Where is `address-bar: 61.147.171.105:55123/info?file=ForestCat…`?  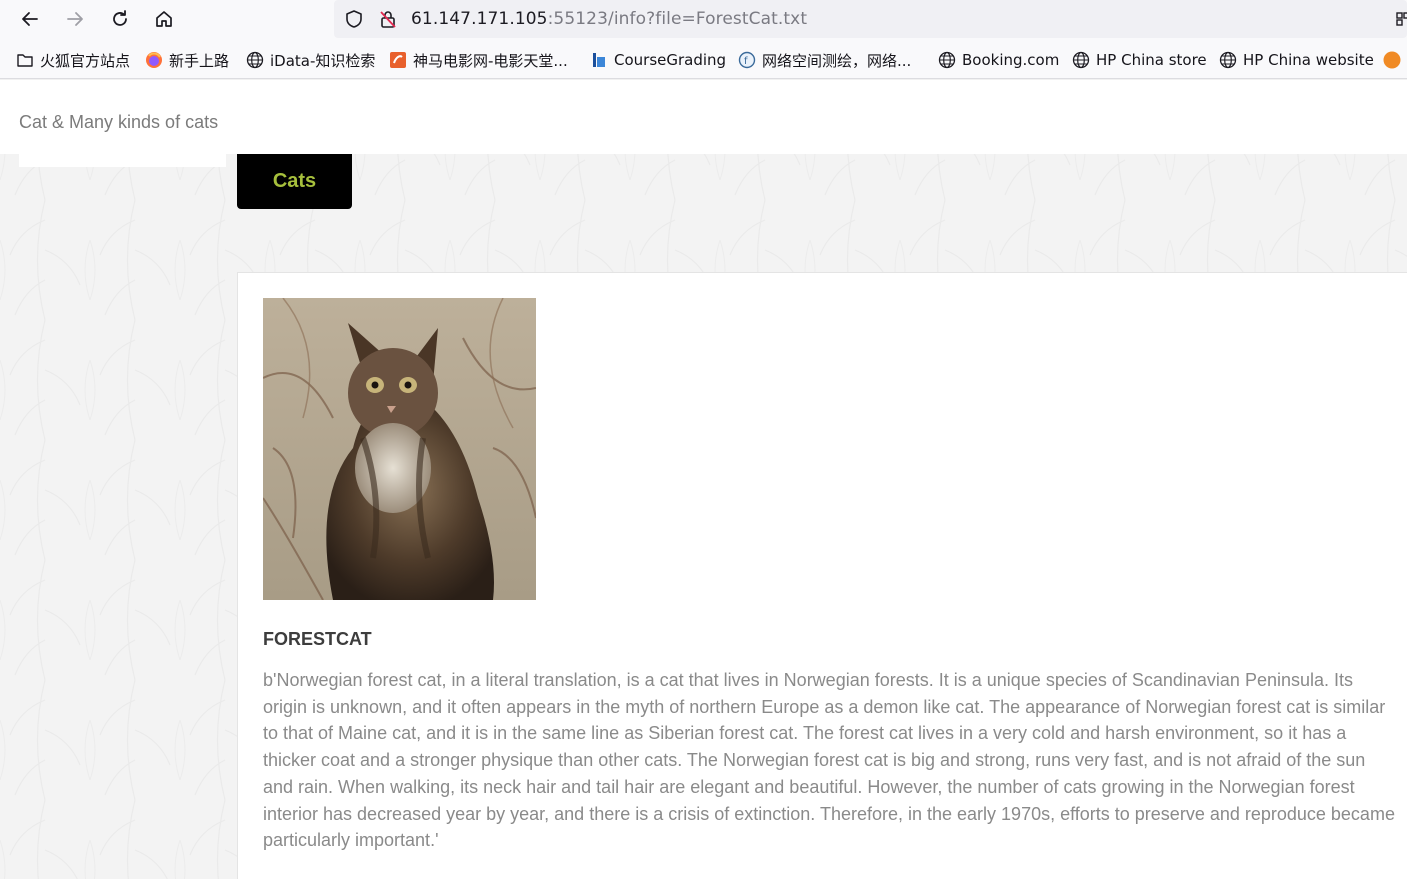
address-bar: 61.147.171.105:55123/info?file=ForestCat… is located at coordinates (870, 19).